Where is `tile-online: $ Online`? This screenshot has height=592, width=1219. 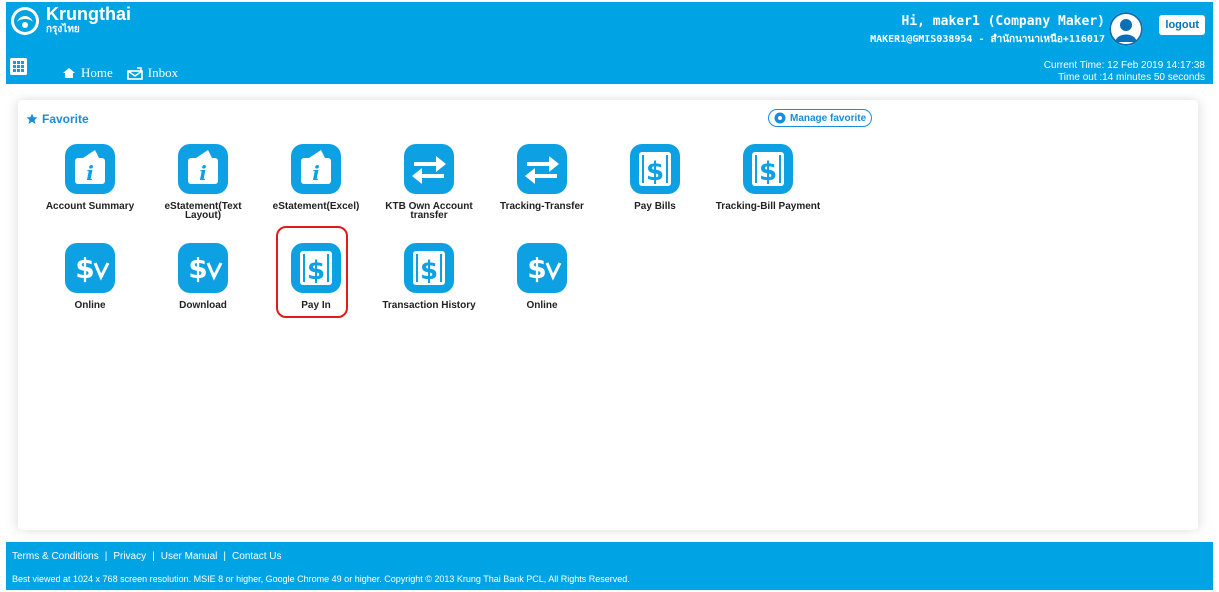 tile-online: $ Online is located at coordinates (90, 277).